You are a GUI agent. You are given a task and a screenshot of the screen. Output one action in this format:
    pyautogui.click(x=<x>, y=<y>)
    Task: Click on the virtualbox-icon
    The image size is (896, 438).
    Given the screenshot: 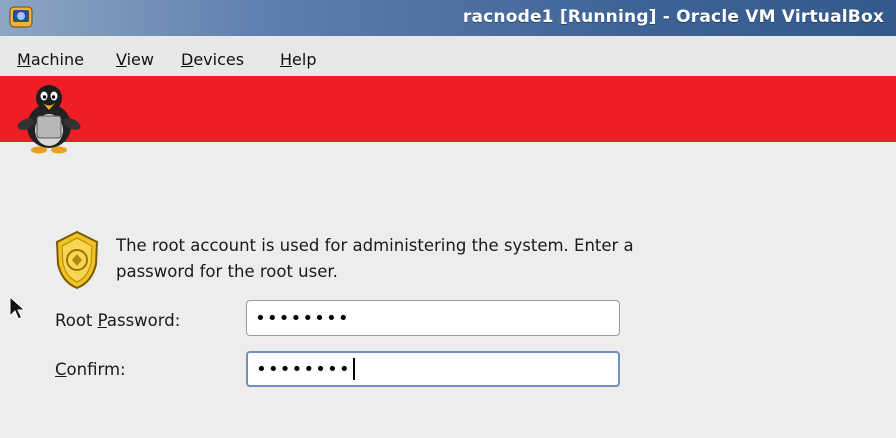 What is the action you would take?
    pyautogui.click(x=21, y=17)
    